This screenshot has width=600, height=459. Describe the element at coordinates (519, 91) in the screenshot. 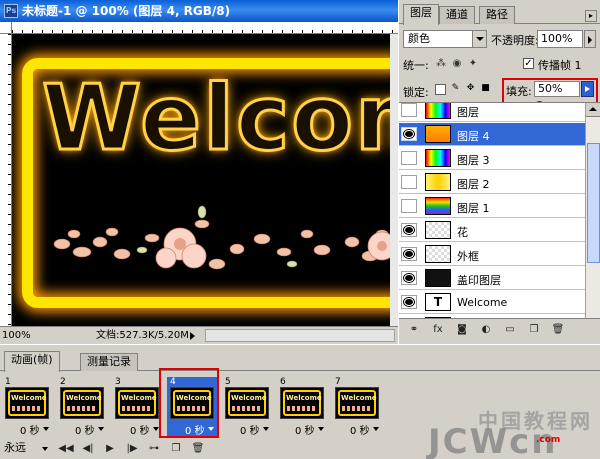

I see `fill-label: 填充:` at that location.